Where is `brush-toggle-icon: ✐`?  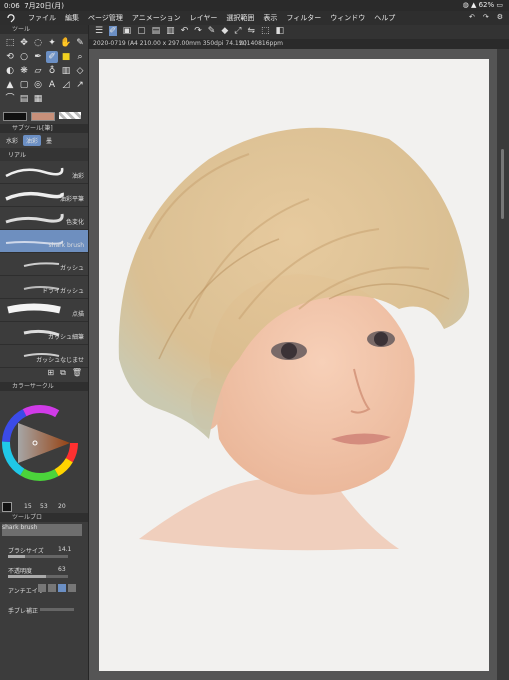
brush-toggle-icon: ✐ is located at coordinates (113, 31).